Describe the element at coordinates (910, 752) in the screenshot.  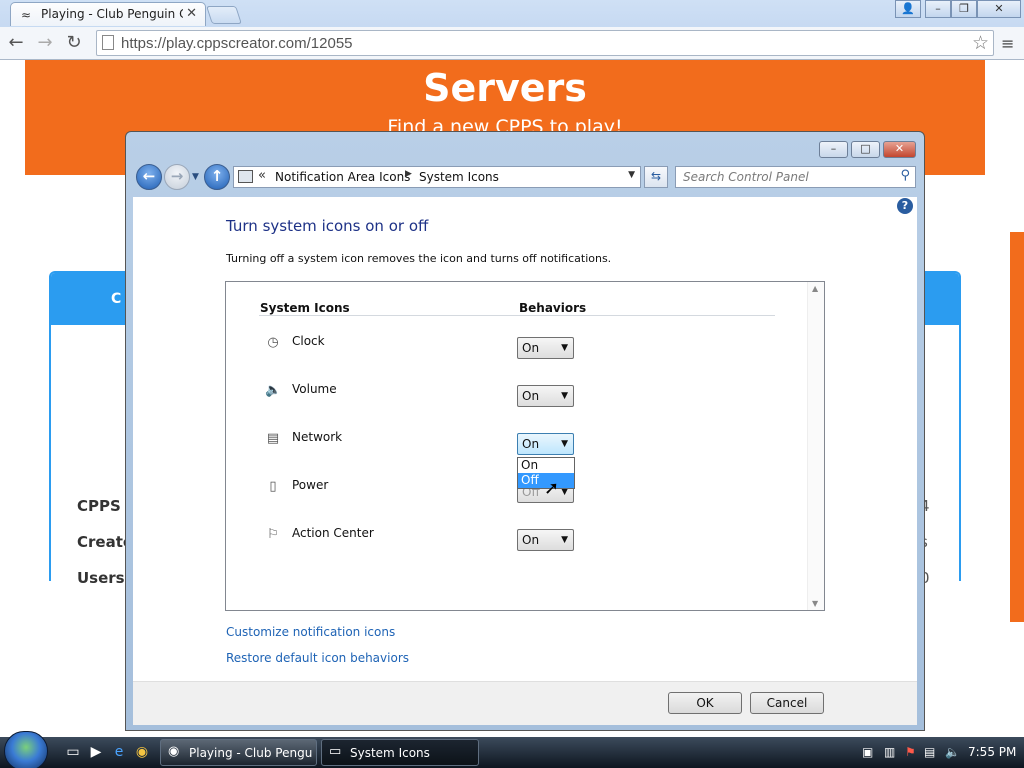
I see `action-center-icon: ⚑` at that location.